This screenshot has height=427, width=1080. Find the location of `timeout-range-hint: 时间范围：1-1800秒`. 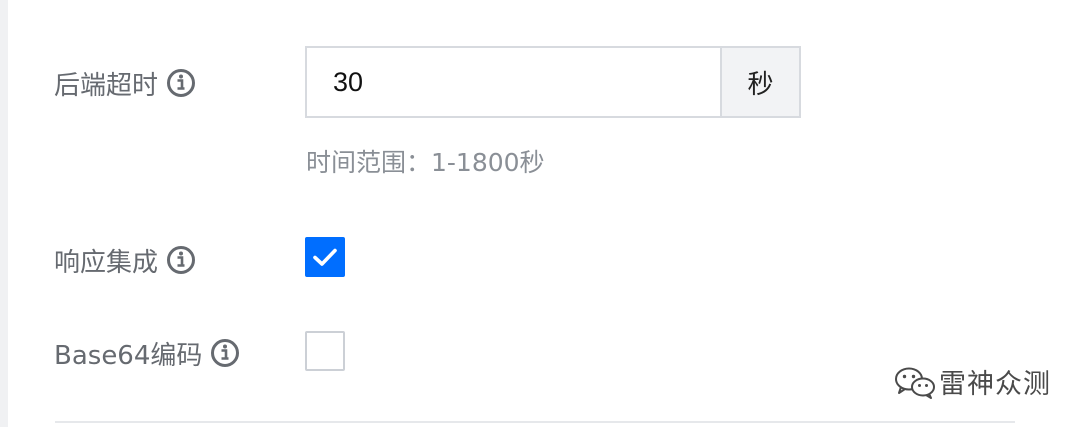

timeout-range-hint: 时间范围：1-1800秒 is located at coordinates (425, 162).